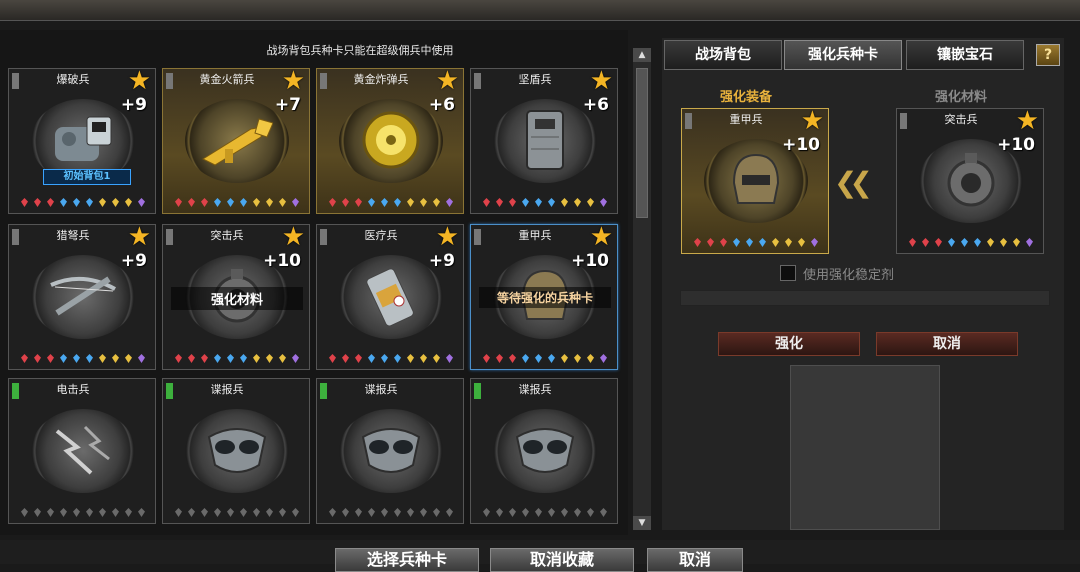  Describe the element at coordinates (535, 79) in the screenshot. I see `card-name: 坚盾兵` at that location.